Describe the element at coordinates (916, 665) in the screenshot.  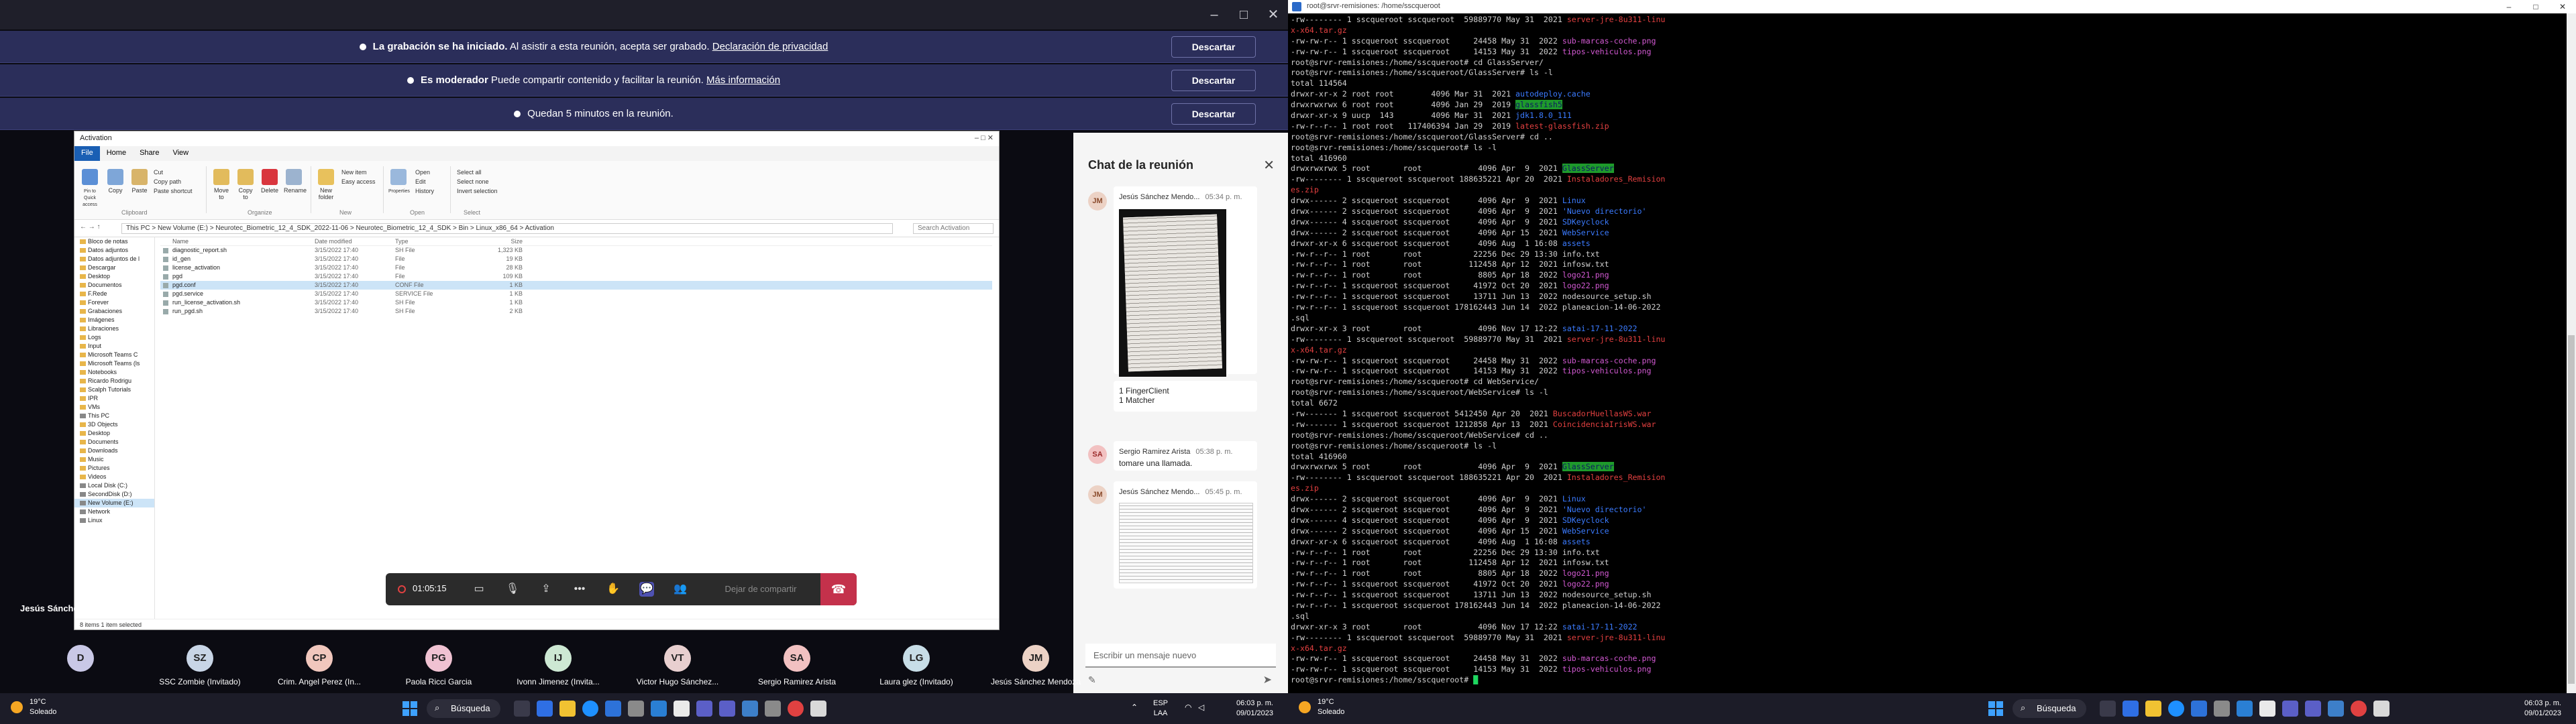
I see `participant-tile: LG Laura glez (Invitado)` at that location.